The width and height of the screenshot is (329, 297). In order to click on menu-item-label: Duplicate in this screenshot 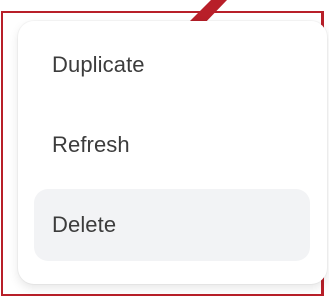, I will do `click(98, 64)`.